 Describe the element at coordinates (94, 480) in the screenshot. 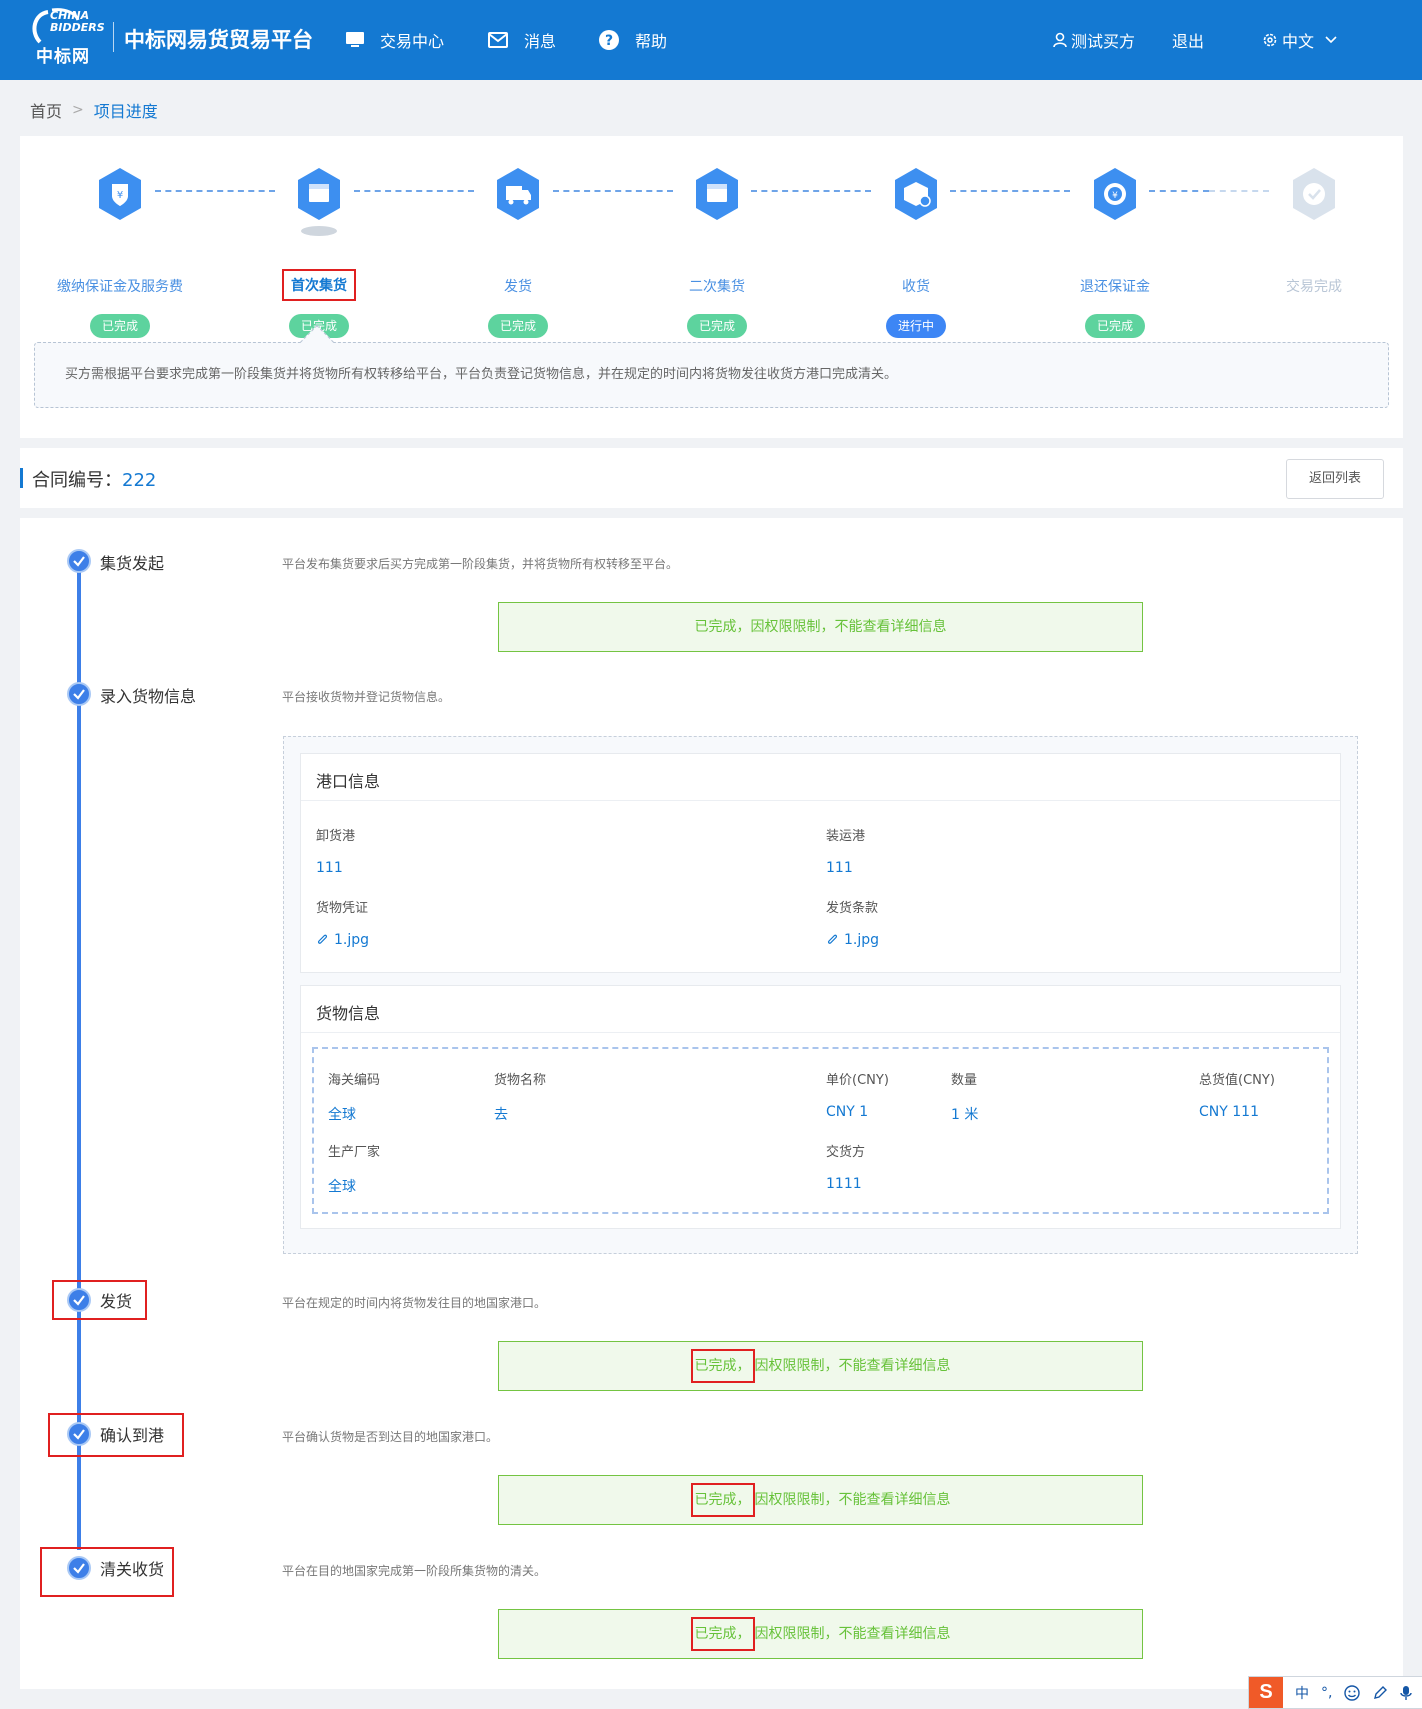

I see `contract-number-label: 合同编号：222` at that location.